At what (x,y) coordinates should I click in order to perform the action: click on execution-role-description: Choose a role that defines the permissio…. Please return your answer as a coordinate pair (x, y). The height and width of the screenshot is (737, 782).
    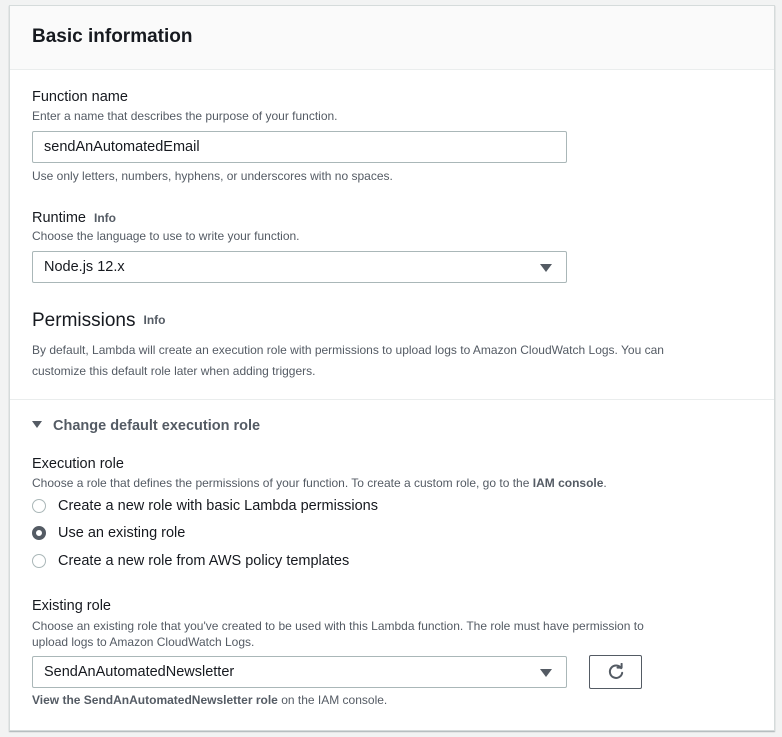
    Looking at the image, I should click on (319, 483).